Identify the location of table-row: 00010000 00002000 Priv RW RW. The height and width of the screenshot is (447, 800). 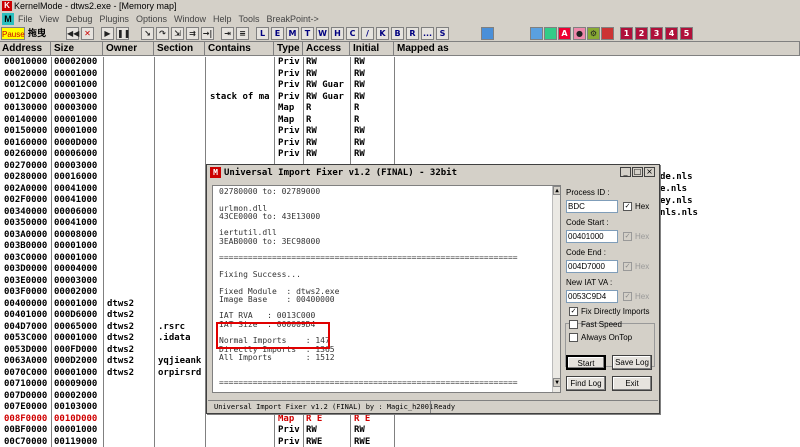
(400, 62).